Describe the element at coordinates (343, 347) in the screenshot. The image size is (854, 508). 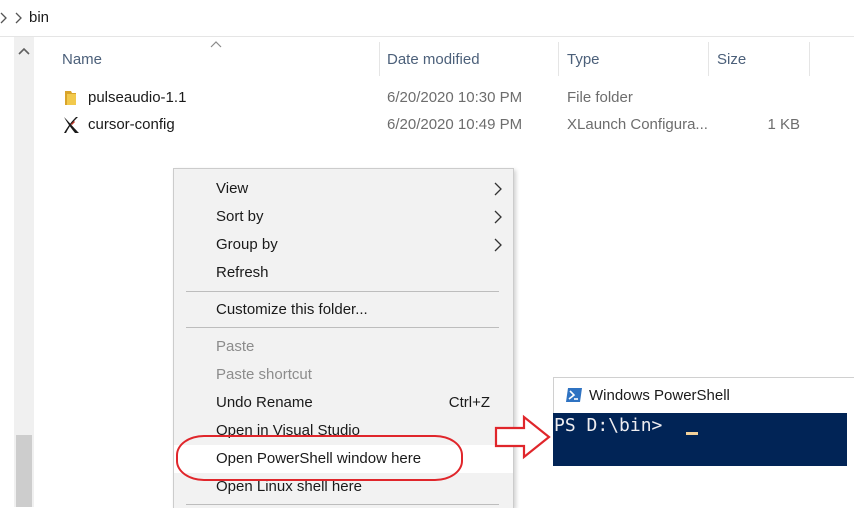
I see `menu-item-paste: Paste` at that location.